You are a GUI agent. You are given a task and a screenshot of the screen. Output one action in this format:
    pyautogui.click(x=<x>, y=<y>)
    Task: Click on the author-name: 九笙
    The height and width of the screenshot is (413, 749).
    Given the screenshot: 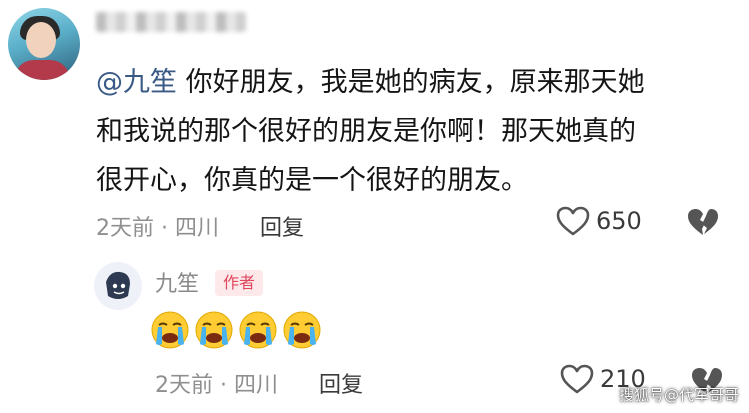 What is the action you would take?
    pyautogui.click(x=177, y=282)
    